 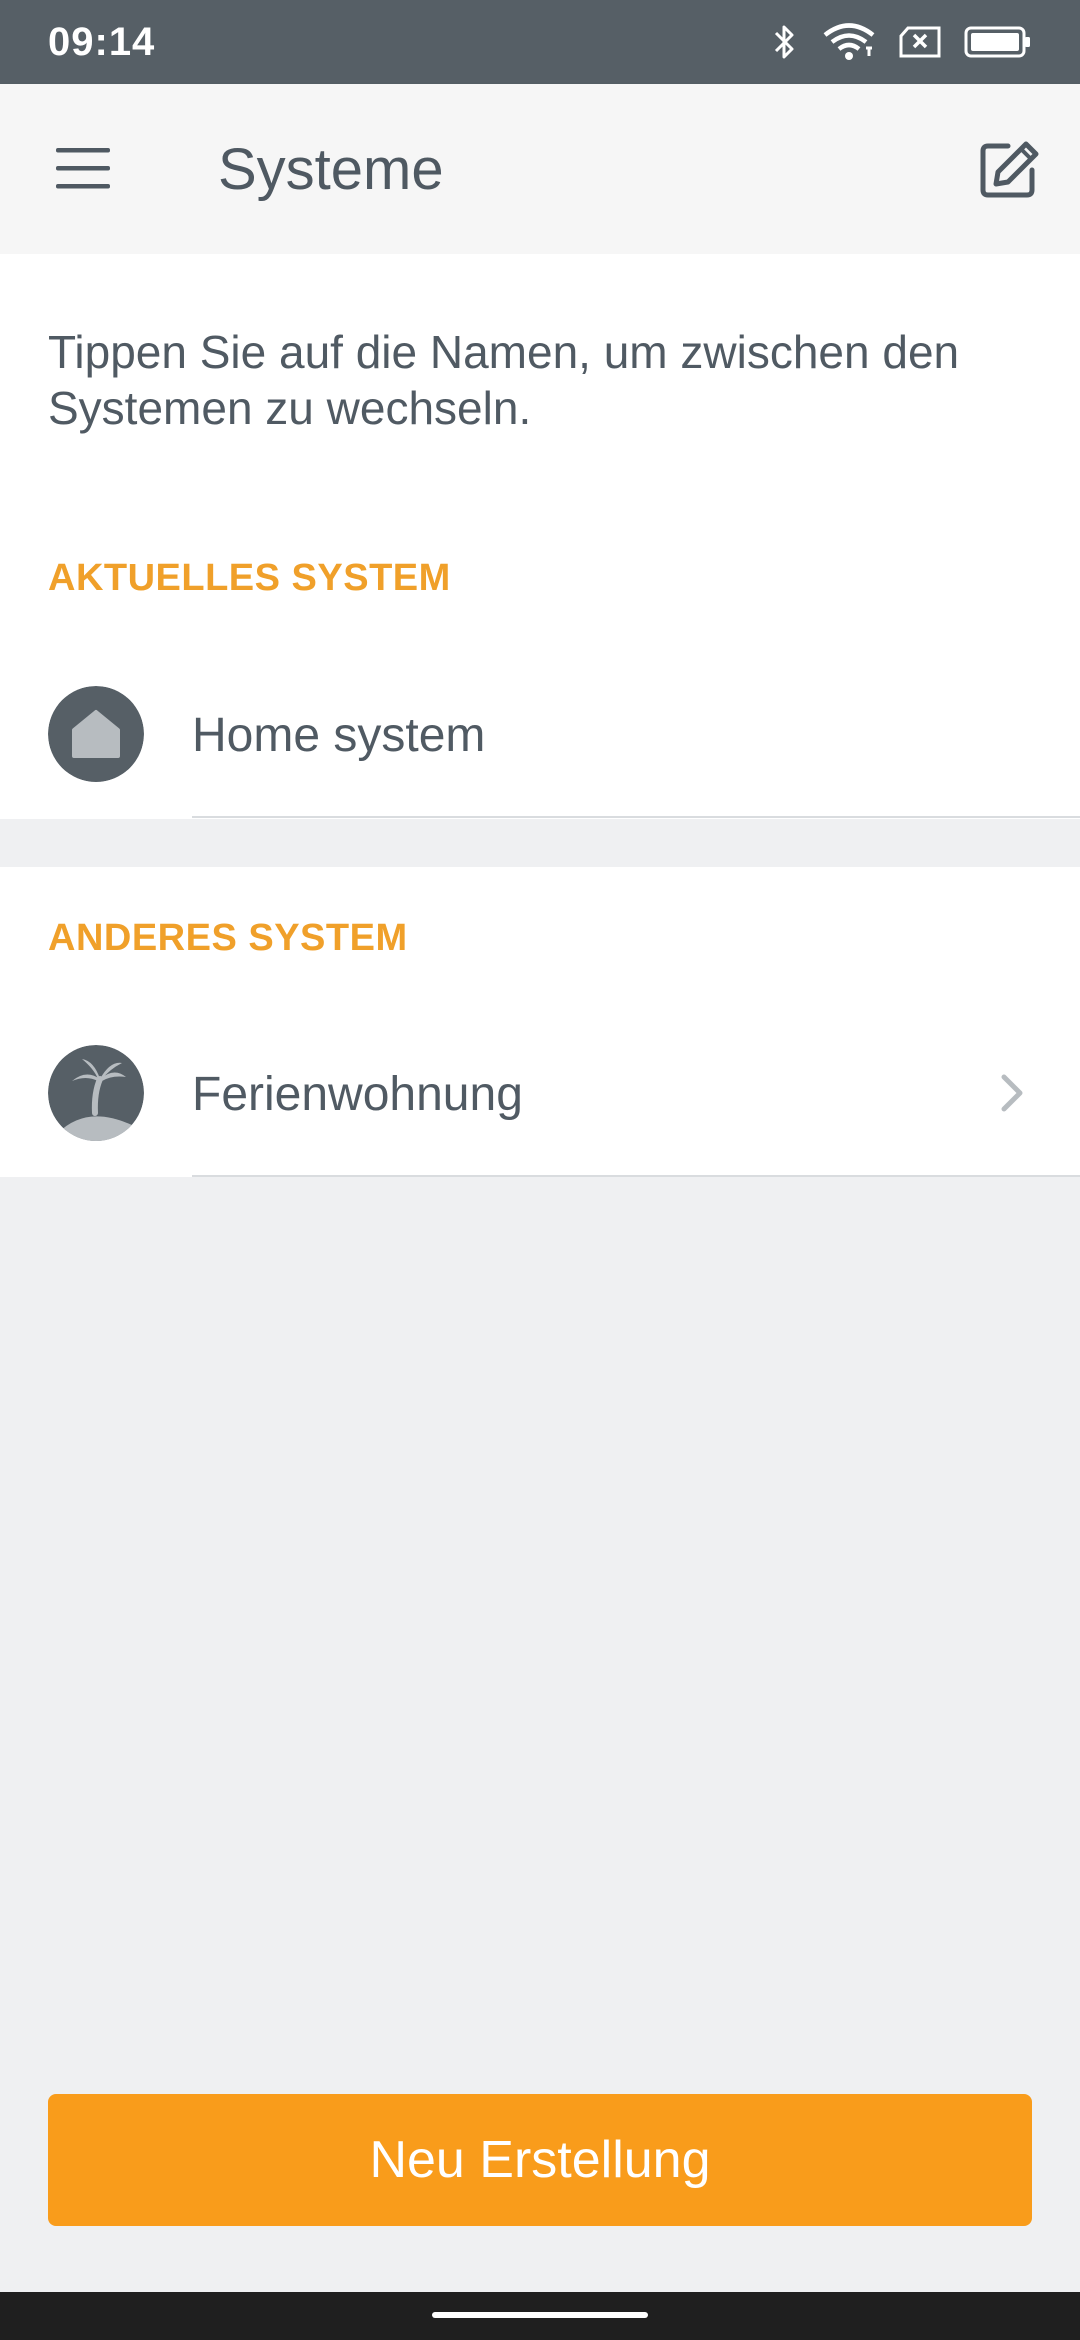 I want to click on other-system-row: Ferienwohnung, so click(x=540, y=1099).